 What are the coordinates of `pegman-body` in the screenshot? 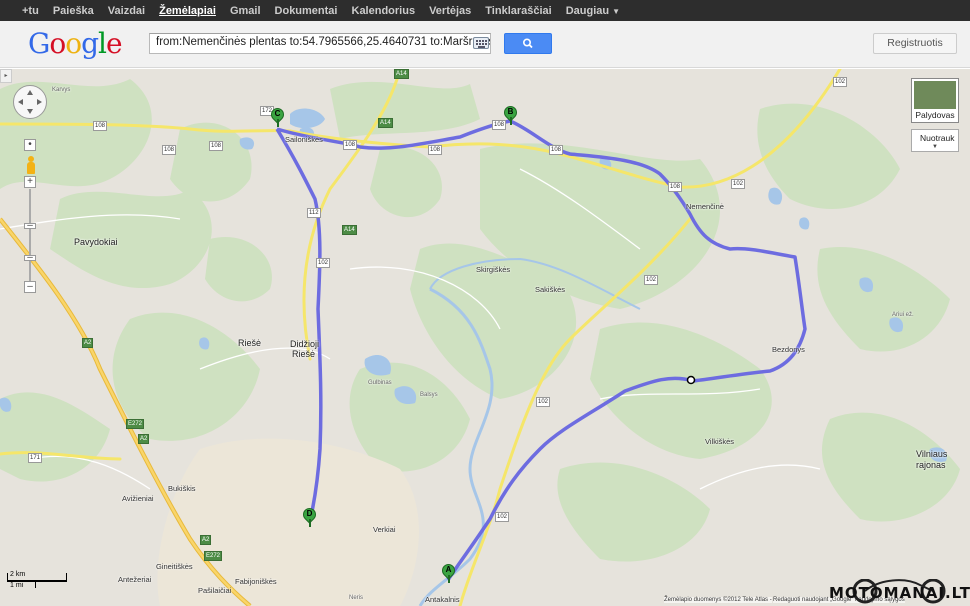 It's located at (31, 168).